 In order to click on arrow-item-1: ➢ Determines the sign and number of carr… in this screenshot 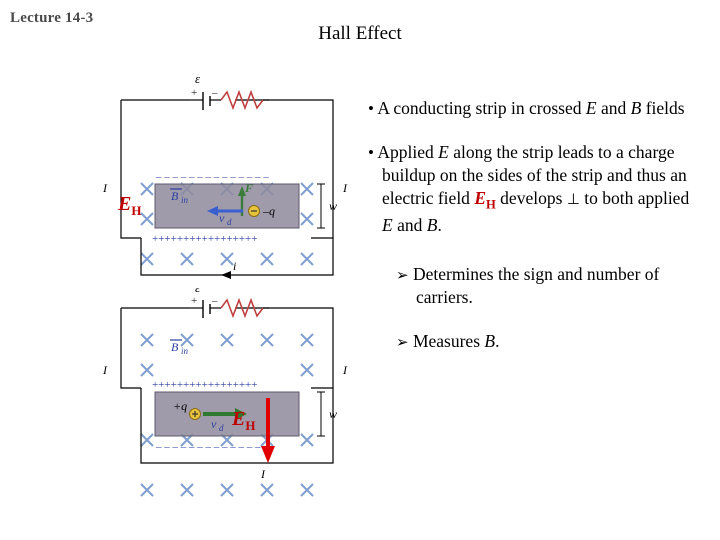, I will do `click(528, 285)`.